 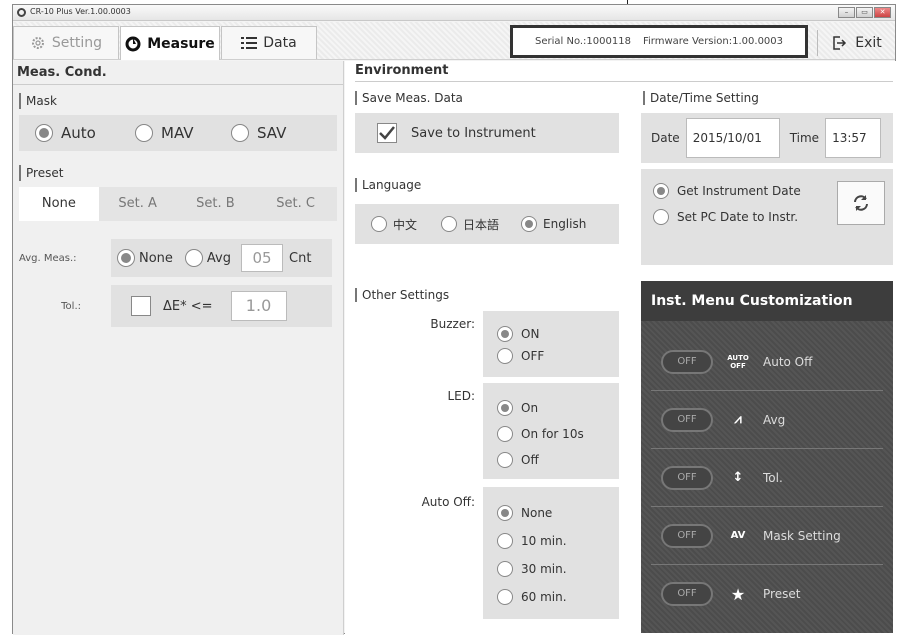 I want to click on star-icon: ★, so click(x=738, y=594).